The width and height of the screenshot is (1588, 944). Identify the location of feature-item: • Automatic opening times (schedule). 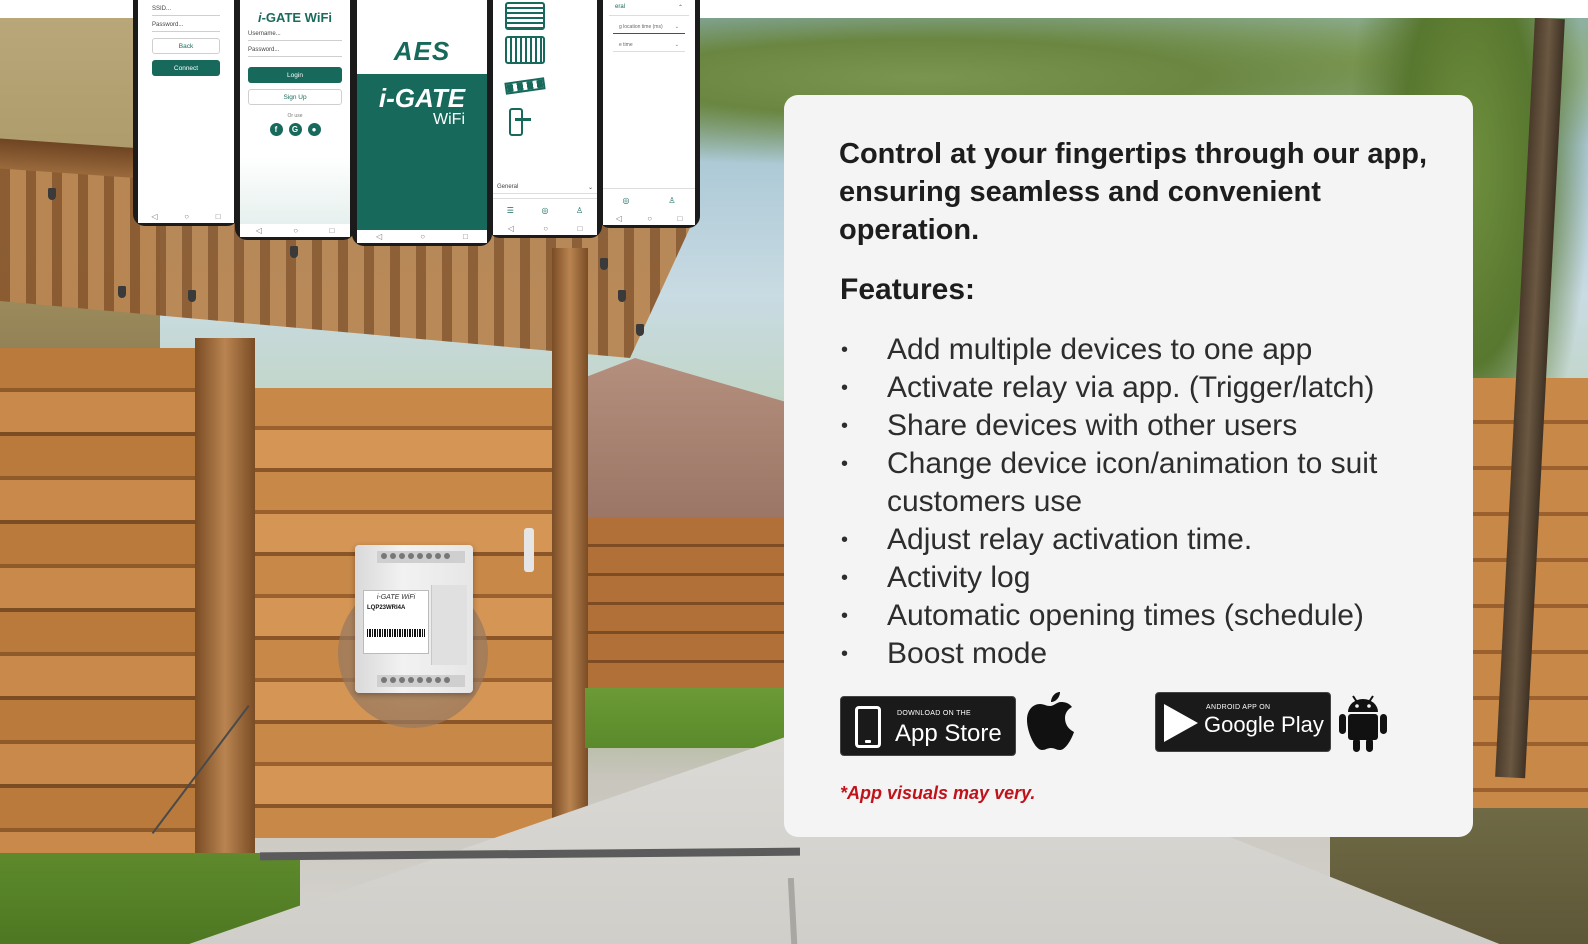
(1136, 616).